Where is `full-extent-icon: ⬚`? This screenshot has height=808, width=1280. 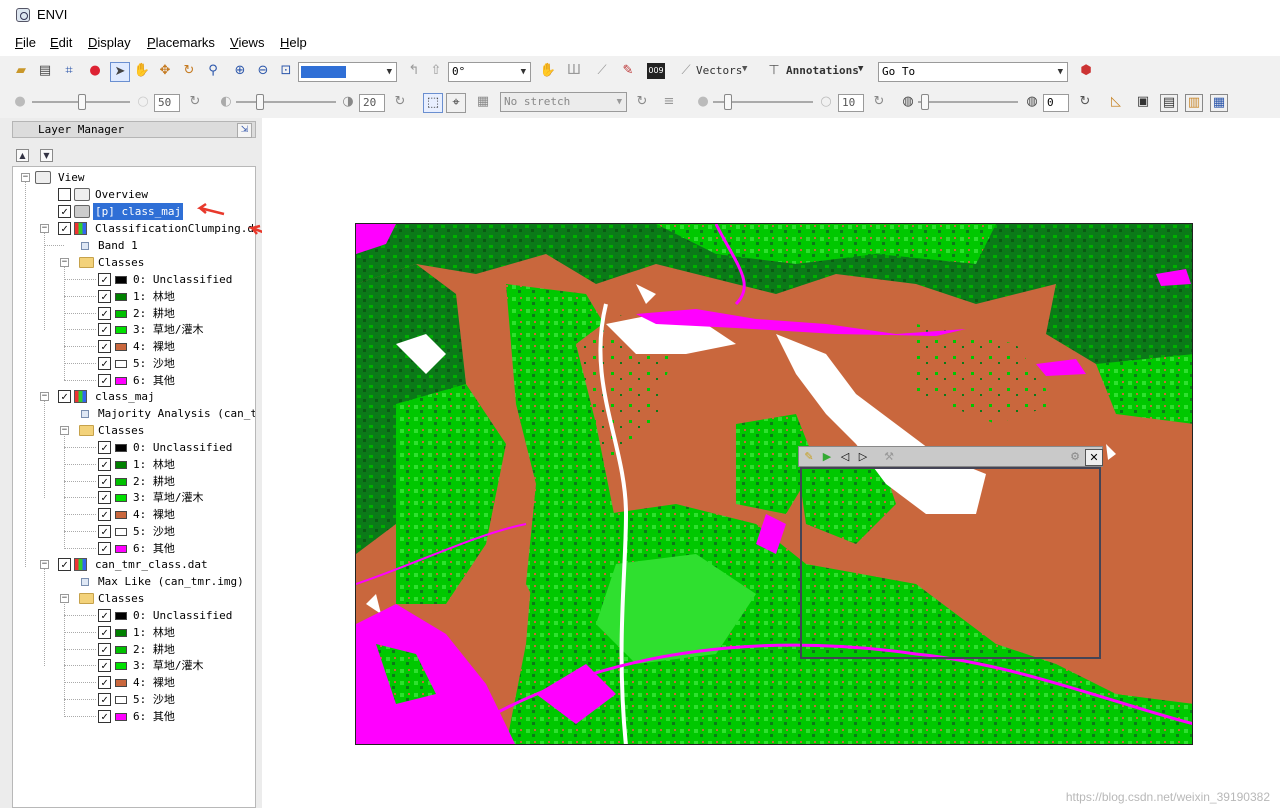 full-extent-icon: ⬚ is located at coordinates (433, 103).